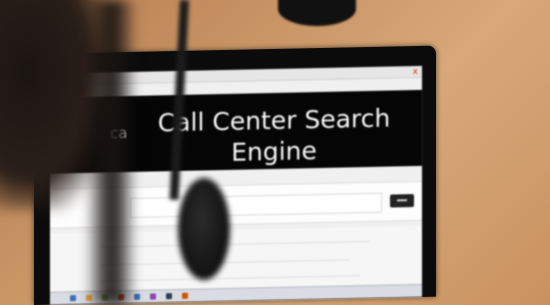  What do you see at coordinates (274, 135) in the screenshot?
I see `page-title: Call Center Search Engine` at bounding box center [274, 135].